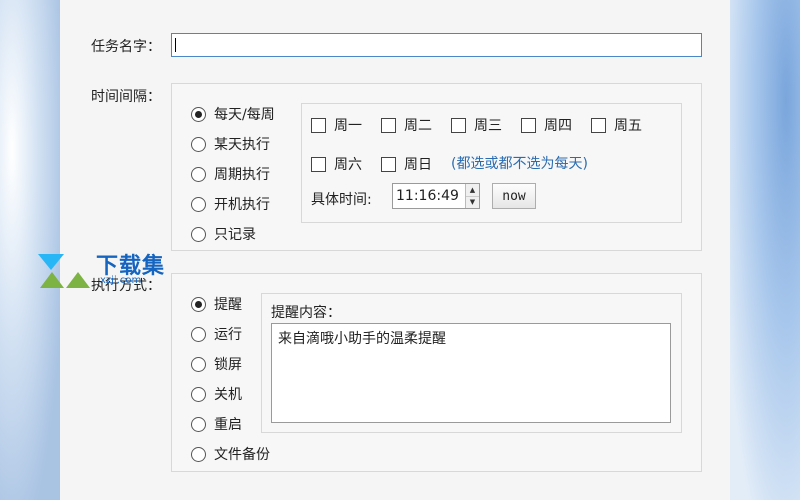 Image resolution: width=800 pixels, height=500 pixels. I want to click on checkbox-label: 周五, so click(628, 126).